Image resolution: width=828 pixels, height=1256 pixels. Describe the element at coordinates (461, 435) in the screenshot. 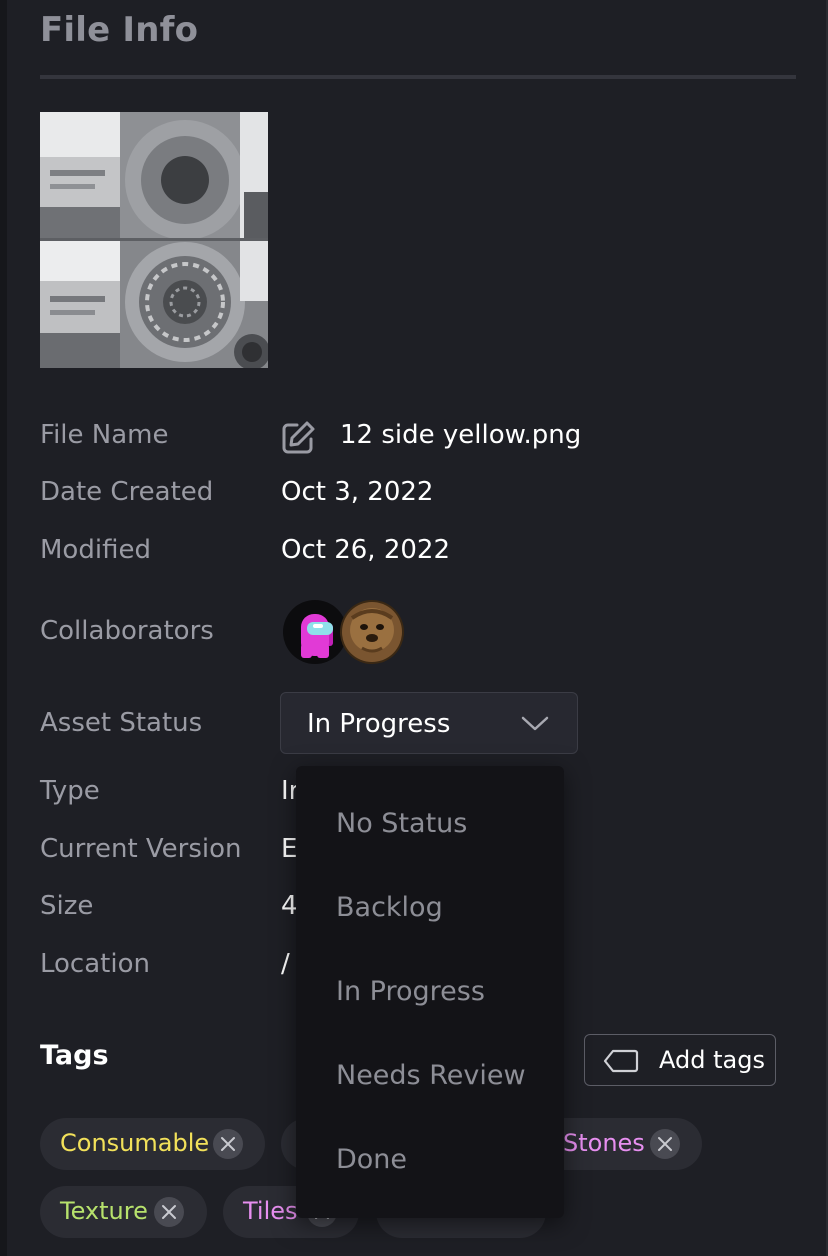

I see `file-name-value: 12 side yellow.png` at that location.